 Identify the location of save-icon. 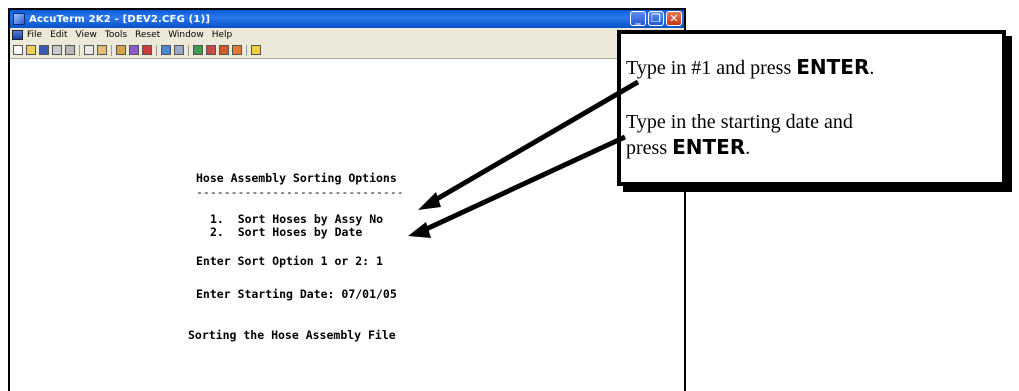
(44, 50).